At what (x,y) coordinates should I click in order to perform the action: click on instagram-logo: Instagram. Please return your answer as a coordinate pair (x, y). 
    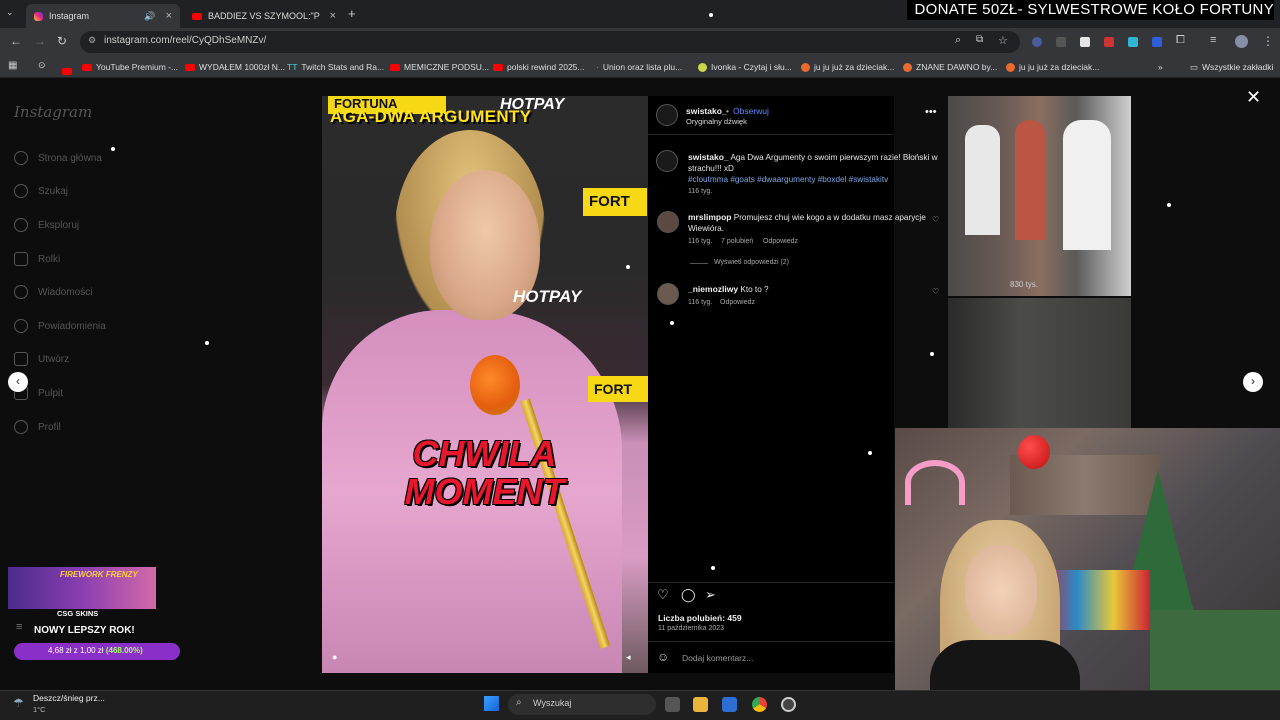
    Looking at the image, I should click on (53, 112).